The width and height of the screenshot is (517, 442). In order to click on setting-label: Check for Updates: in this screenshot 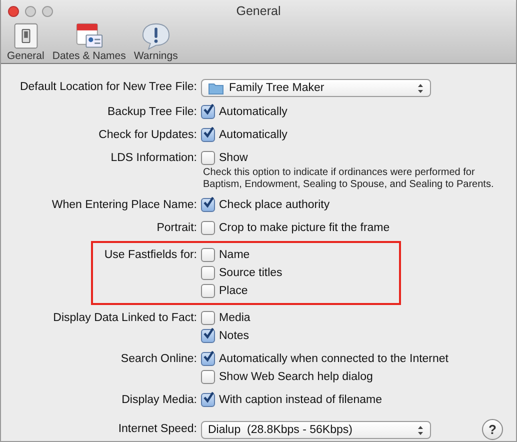, I will do `click(148, 135)`.